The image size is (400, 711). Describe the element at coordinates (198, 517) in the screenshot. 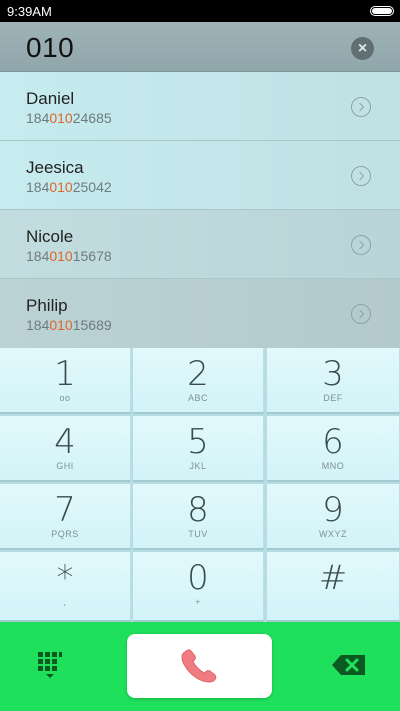

I see `key-8: 8 TUV` at that location.